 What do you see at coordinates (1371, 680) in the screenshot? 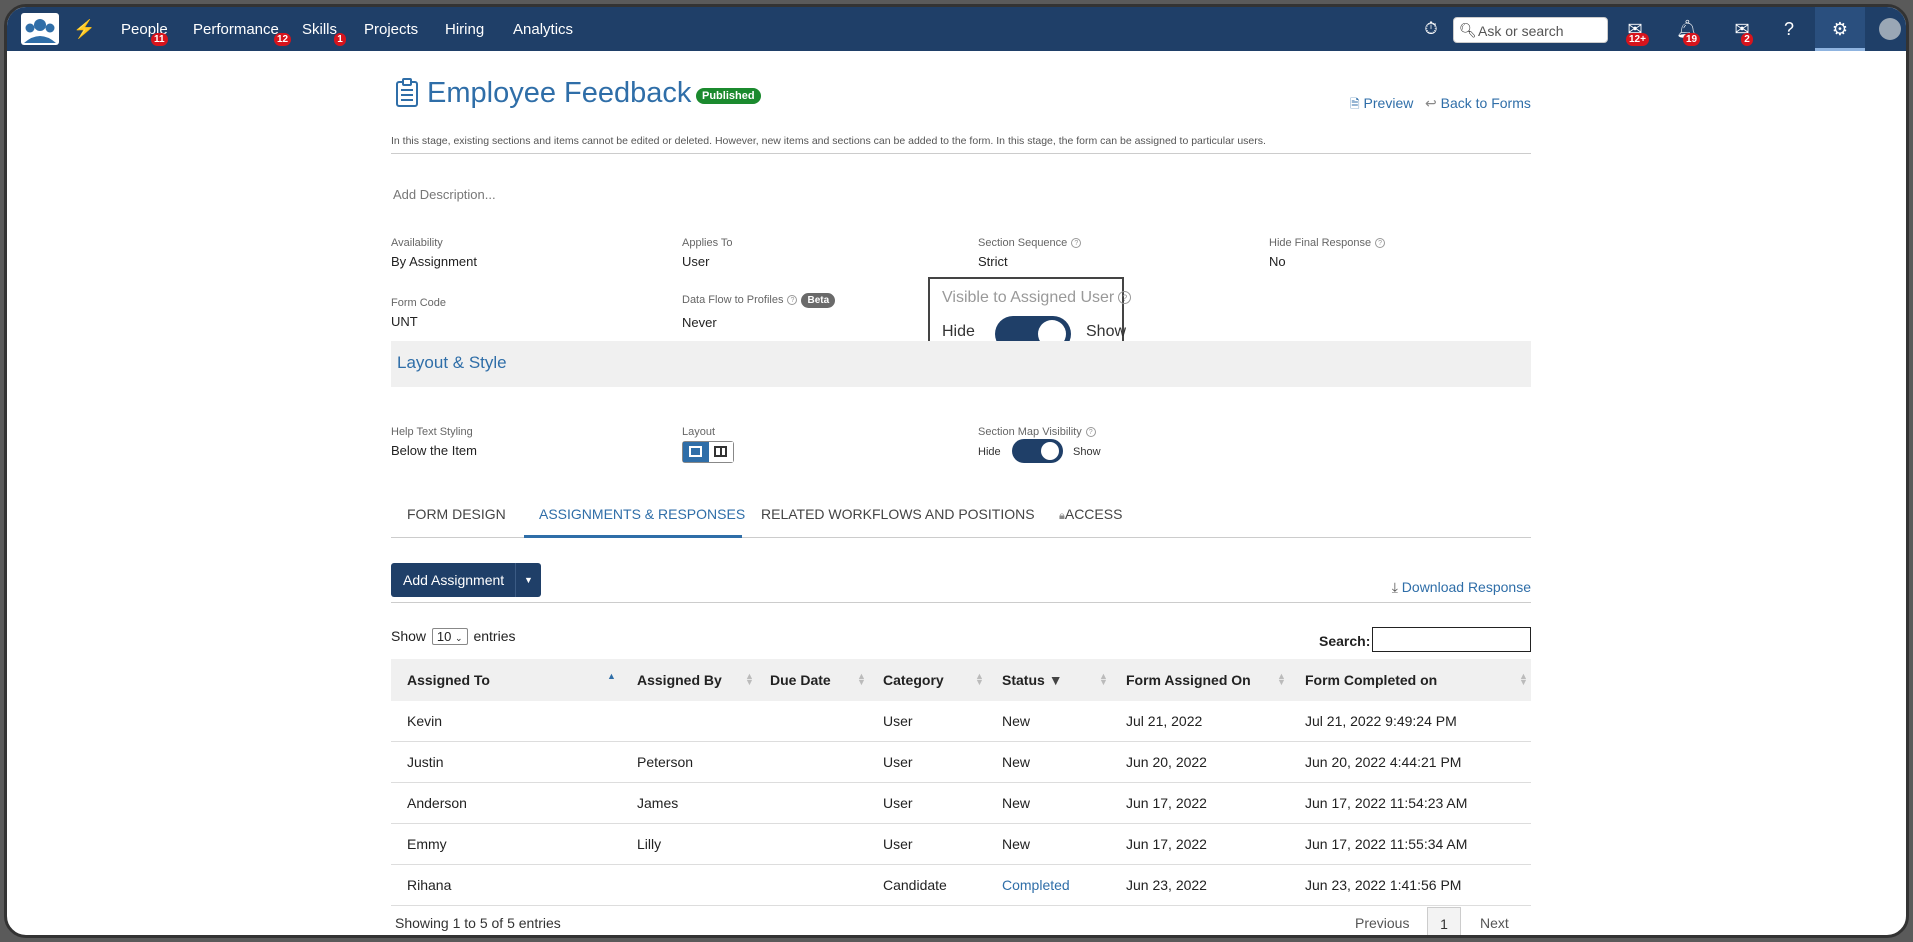
I see `col-form-completed-on: Form Completed on` at bounding box center [1371, 680].